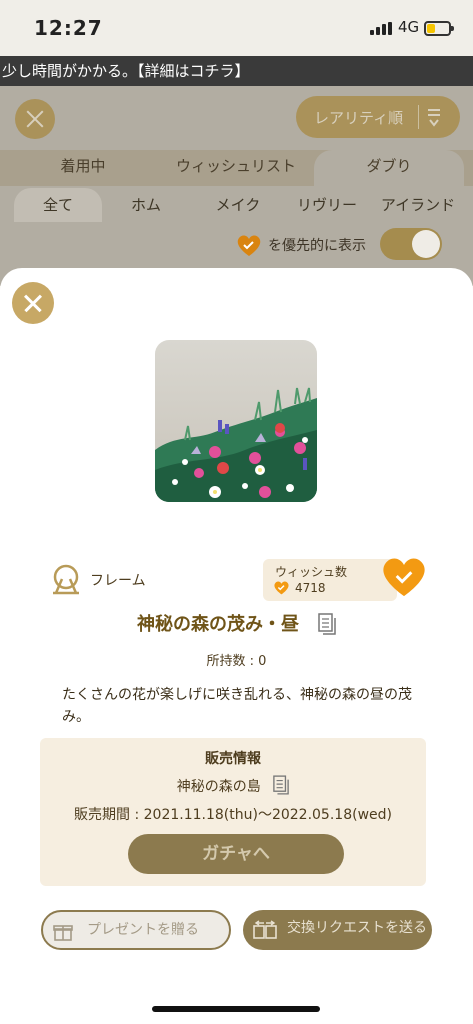  What do you see at coordinates (236, 28) in the screenshot?
I see `status-bar: 12:27 4G` at bounding box center [236, 28].